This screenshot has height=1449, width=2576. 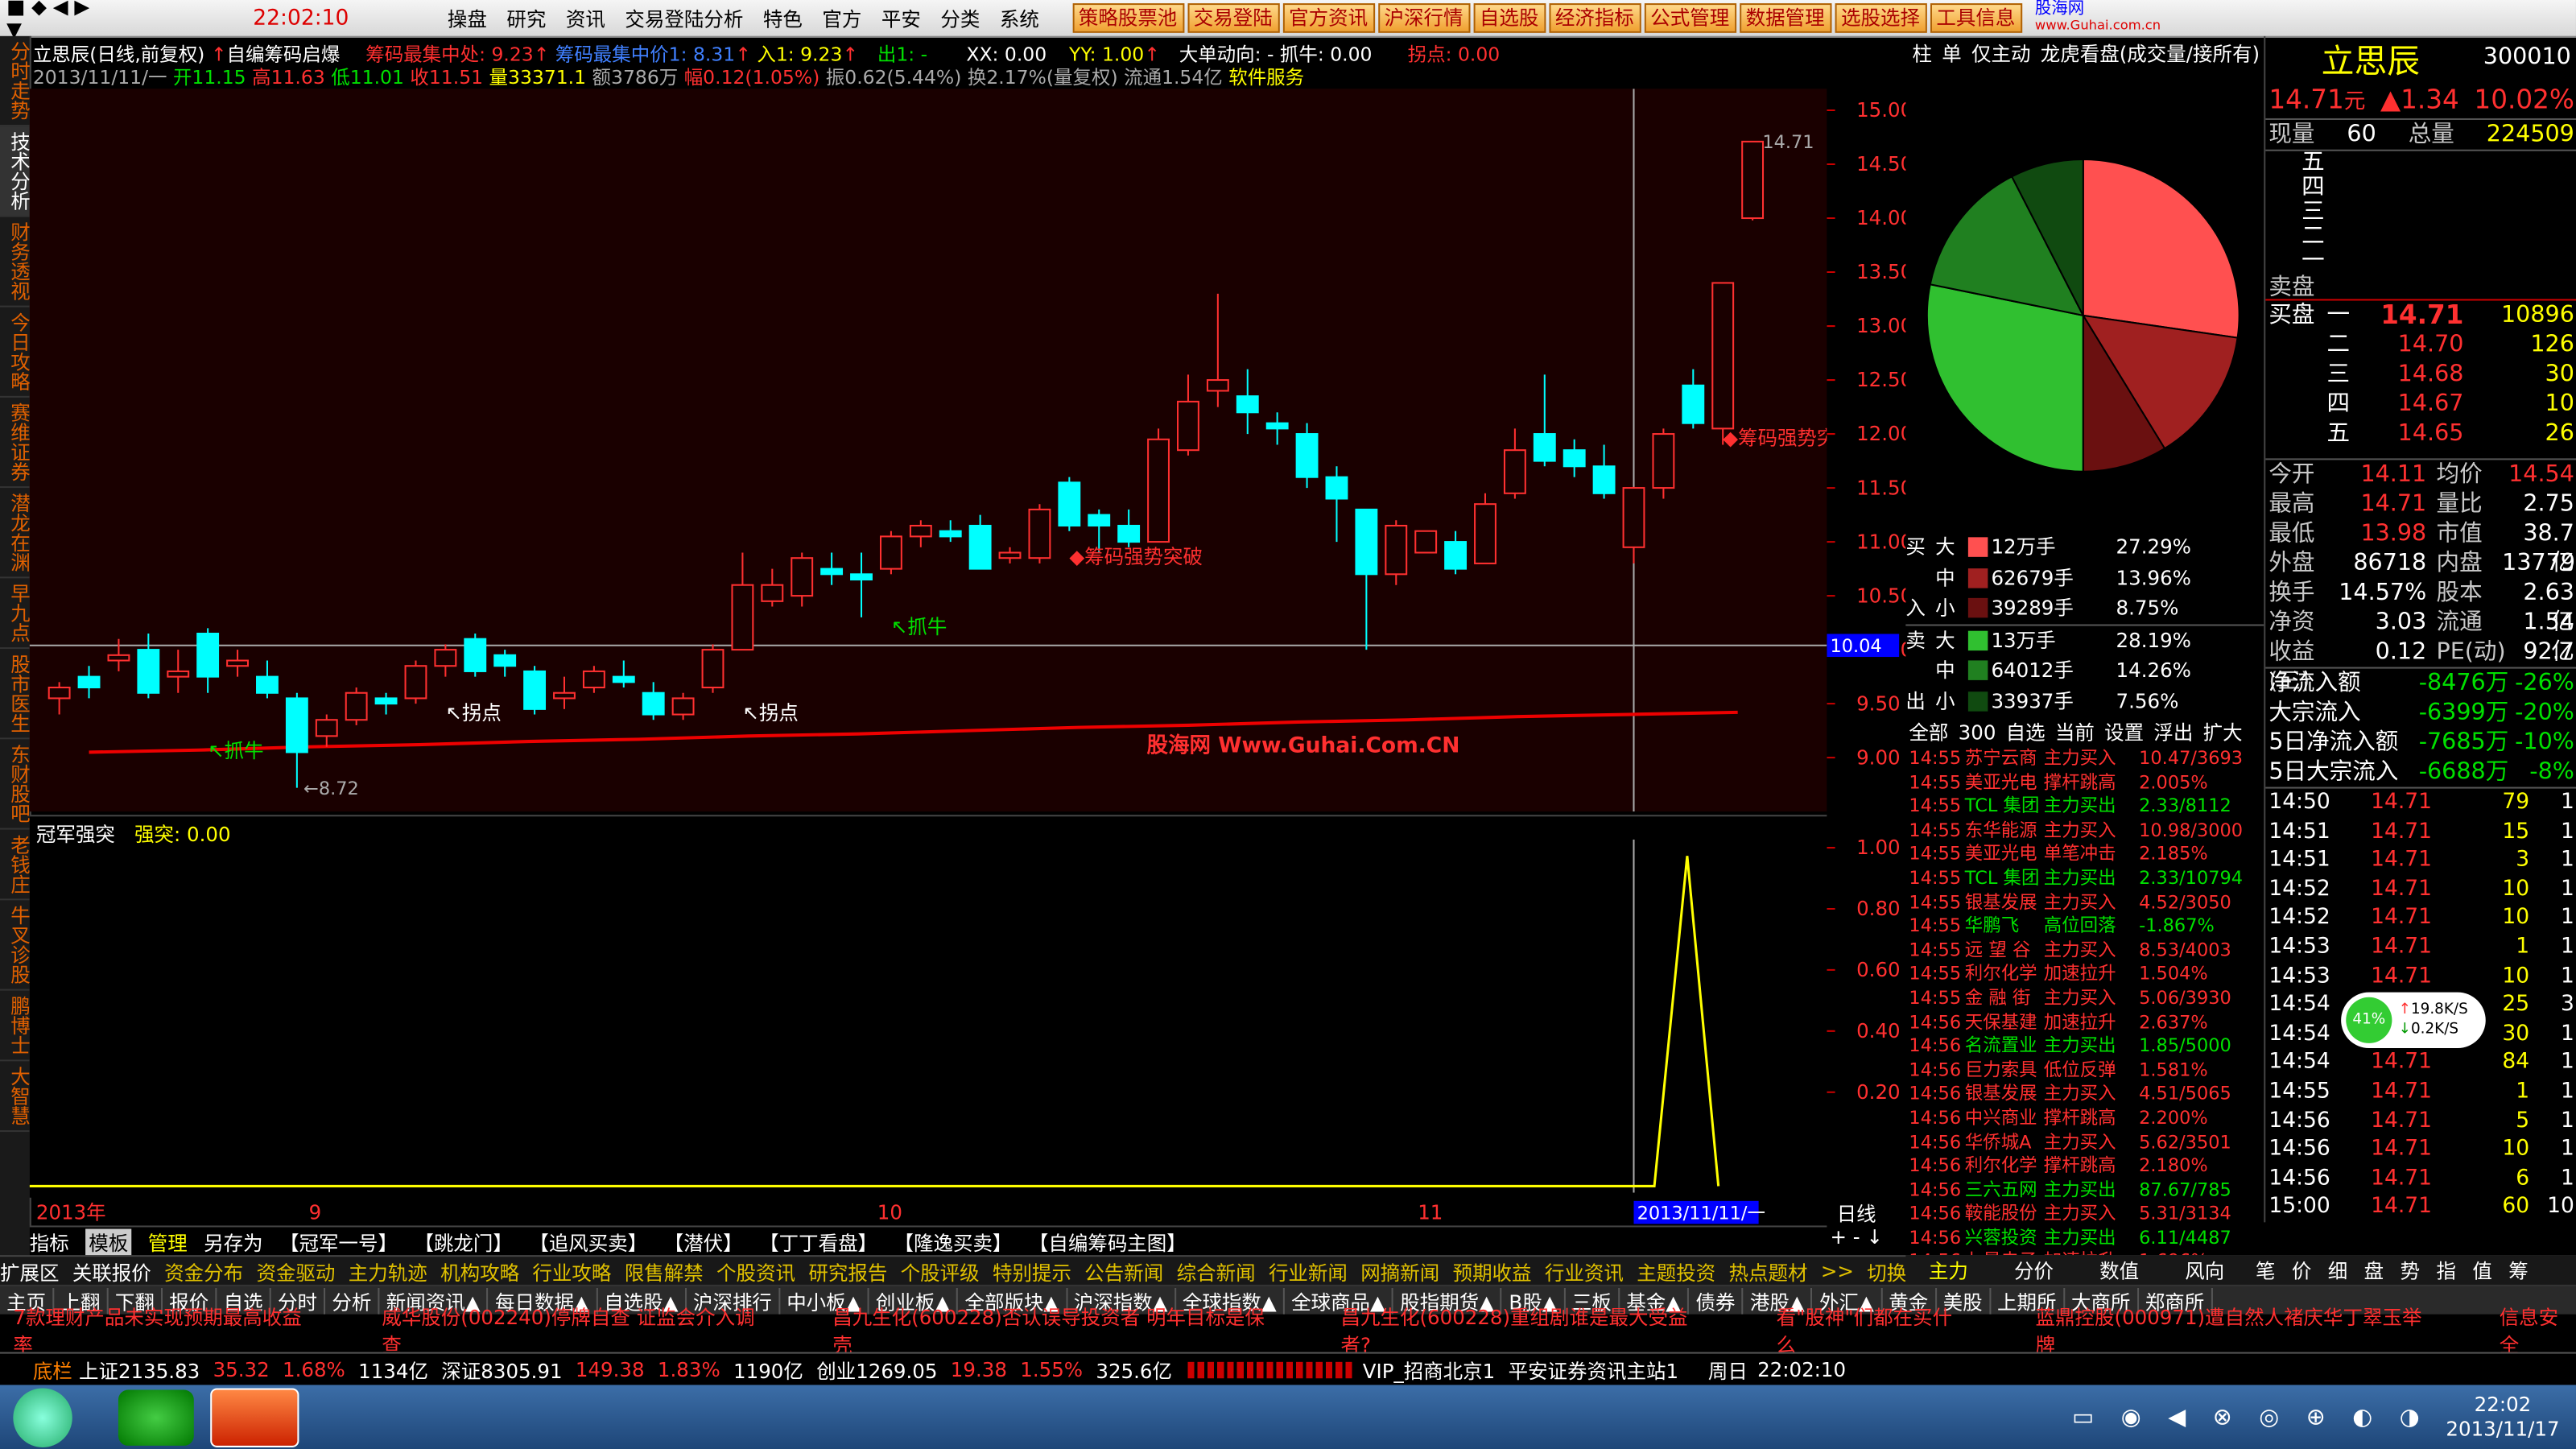 I want to click on net-speed-widget: 41% ↑19.8K/S ↓0.2K/S, so click(x=2413, y=1020).